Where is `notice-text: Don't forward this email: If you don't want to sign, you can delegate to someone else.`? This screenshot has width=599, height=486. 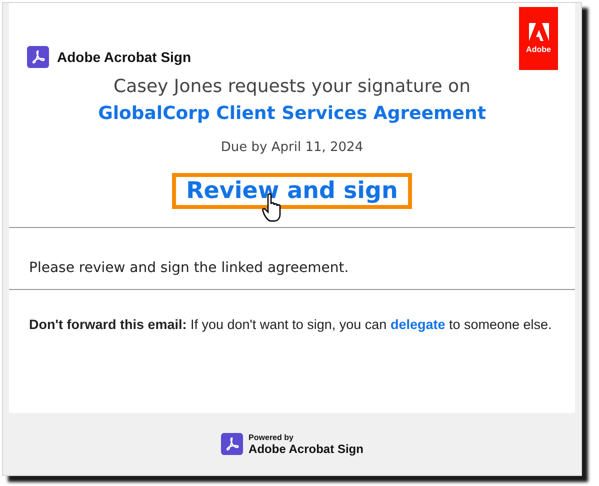
notice-text: Don't forward this email: If you don't want to sign, you can delegate to someone else. is located at coordinates (290, 325).